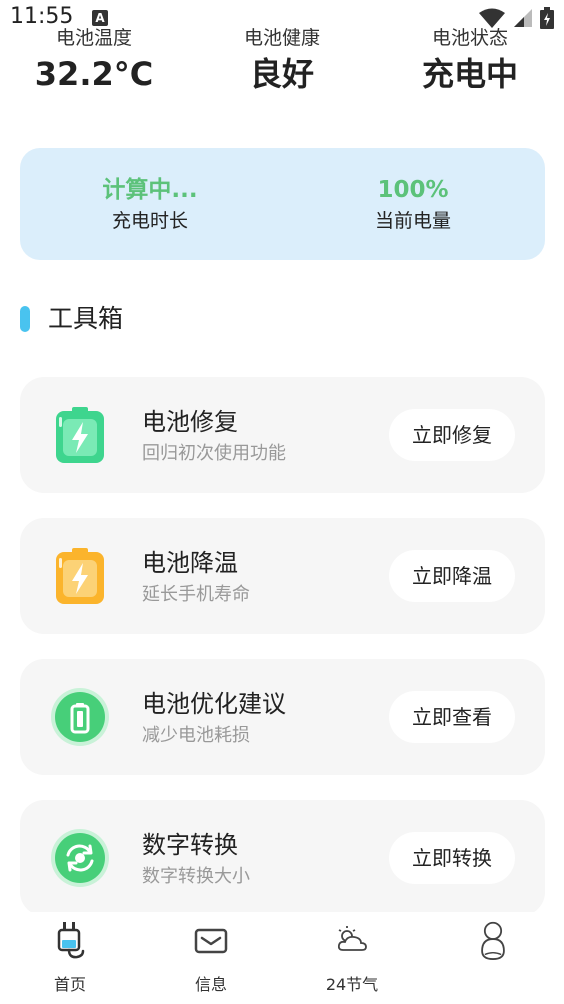  Describe the element at coordinates (80, 435) in the screenshot. I see `green-battery-bolt-icon` at that location.